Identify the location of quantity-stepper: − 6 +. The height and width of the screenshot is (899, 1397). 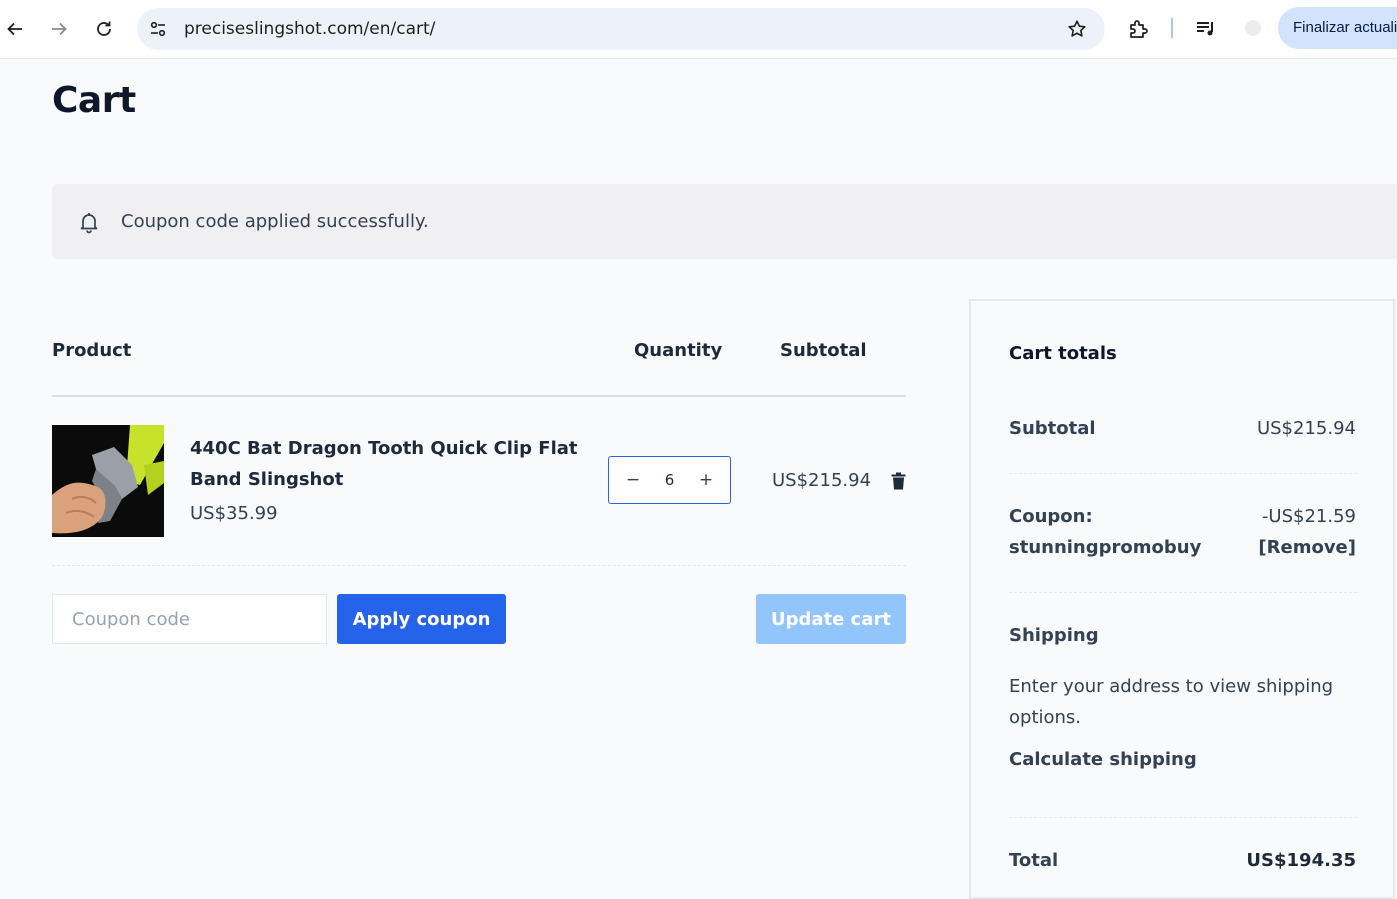
(669, 480).